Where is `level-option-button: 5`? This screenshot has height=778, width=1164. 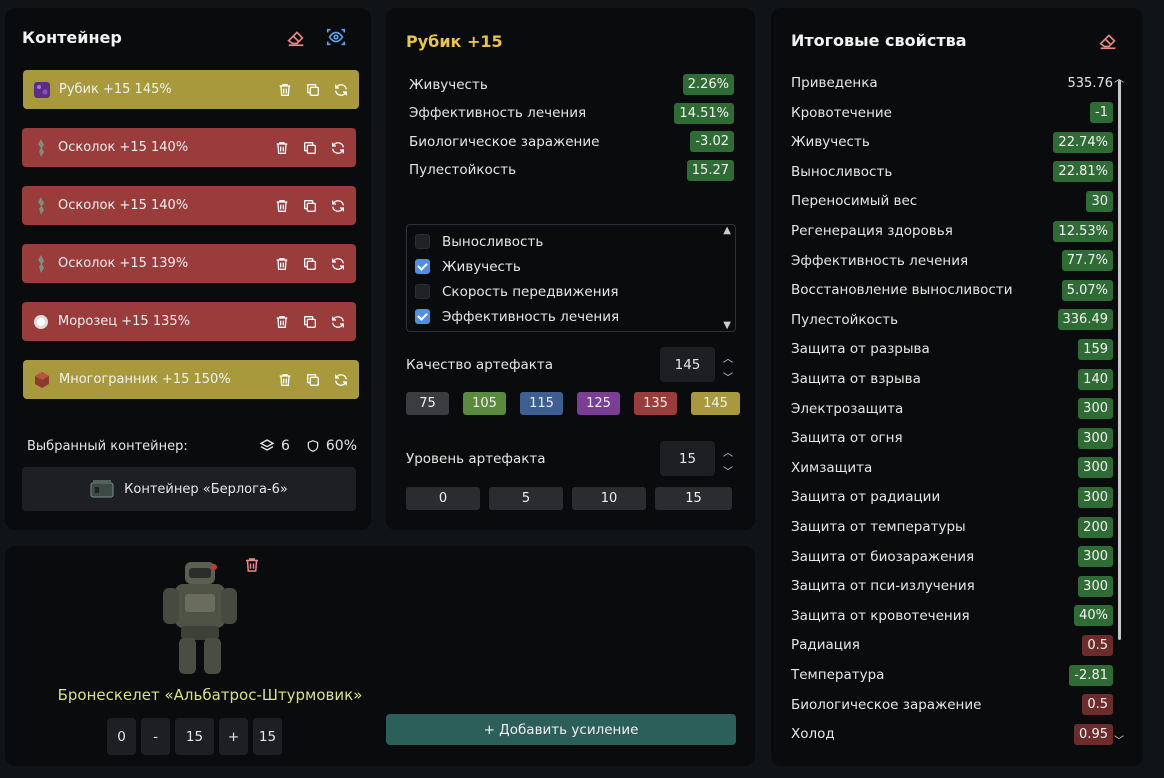 level-option-button: 5 is located at coordinates (526, 498).